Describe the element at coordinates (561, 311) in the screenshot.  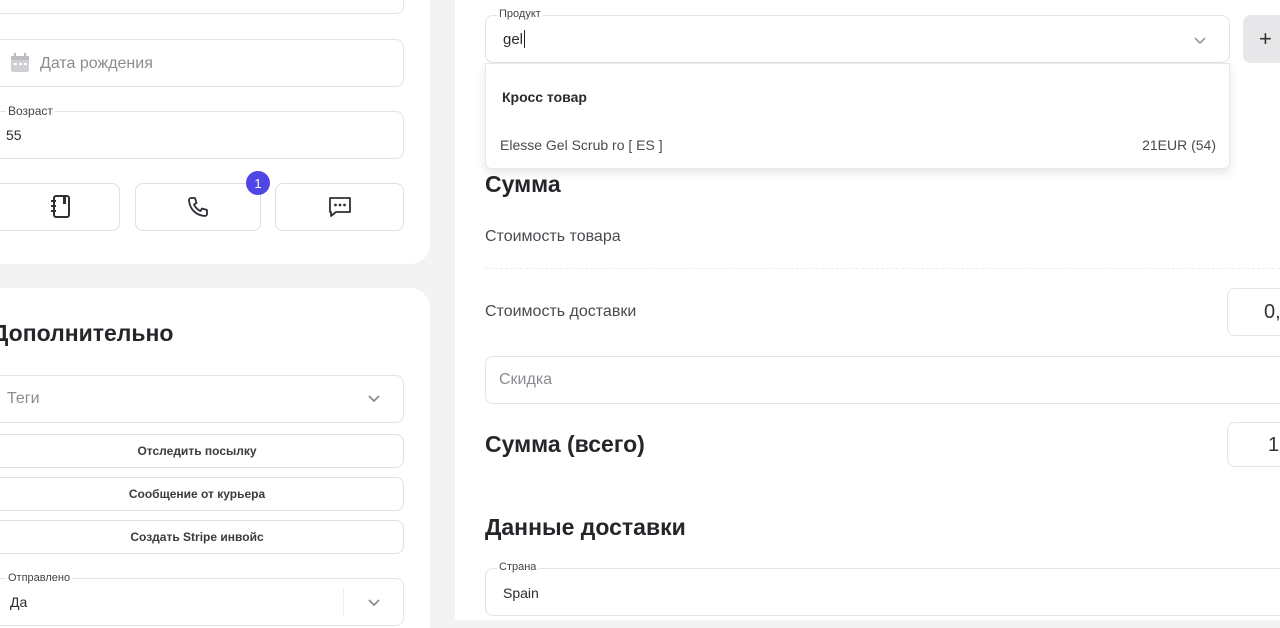
I see `delivery-cost-label: Стоимость доставки` at that location.